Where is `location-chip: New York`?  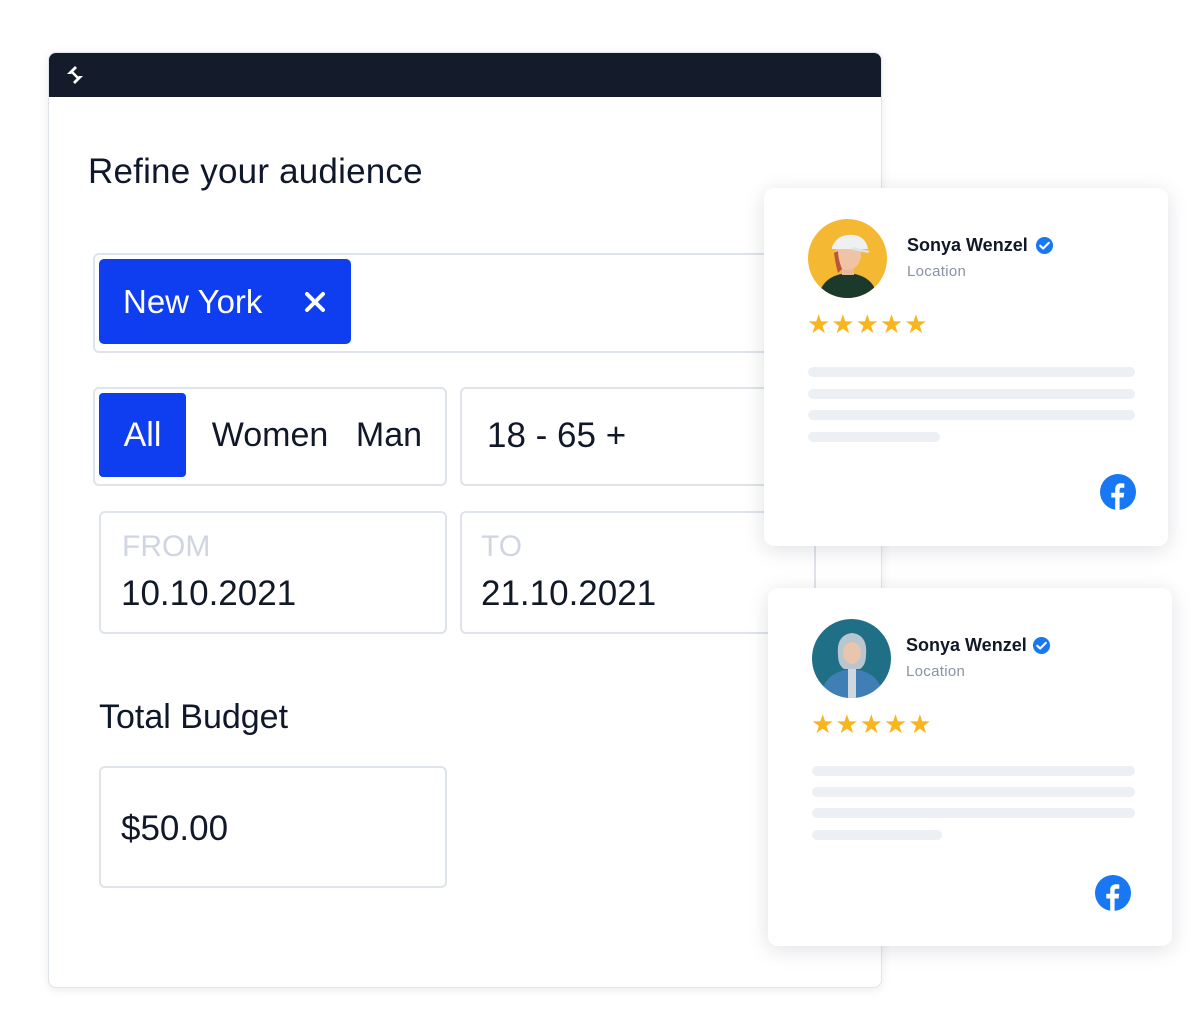
location-chip: New York is located at coordinates (225, 301).